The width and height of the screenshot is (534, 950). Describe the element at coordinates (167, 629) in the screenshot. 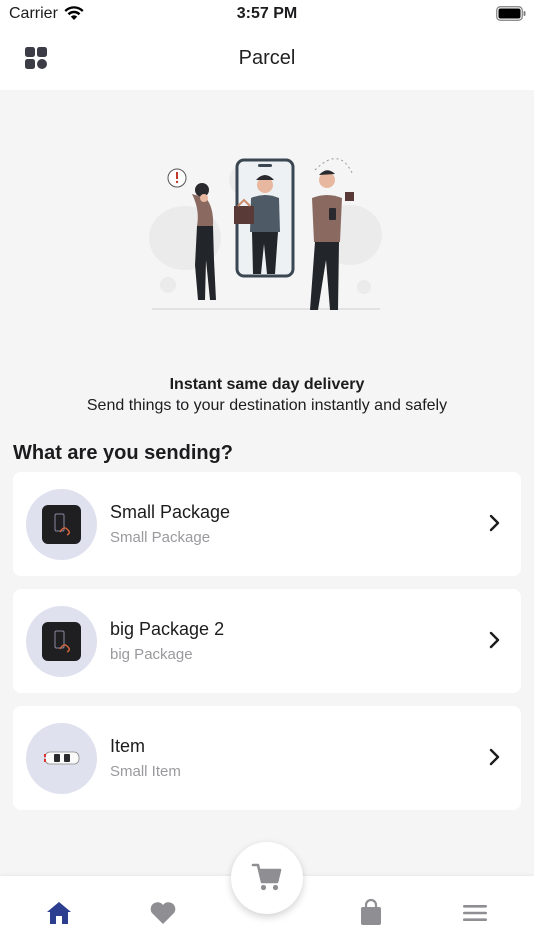

I see `item-name: big Package 2` at that location.